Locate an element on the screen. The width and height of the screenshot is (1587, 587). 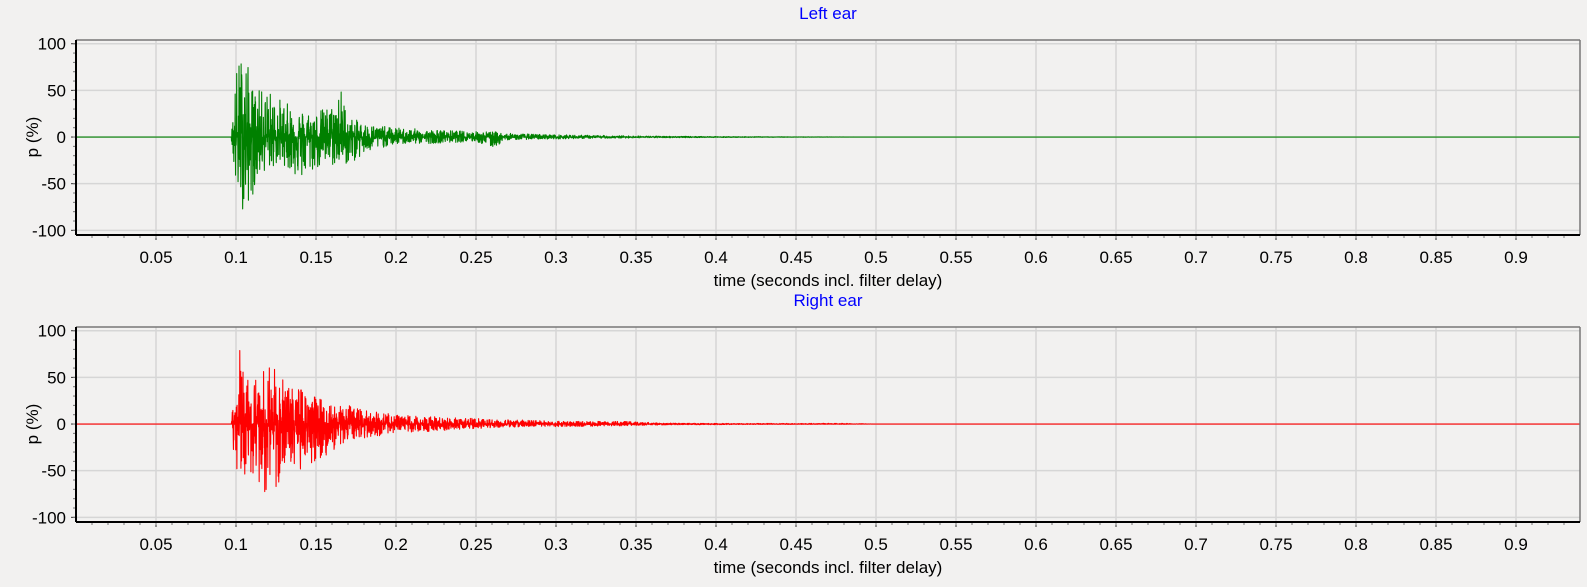
chart-title: Right ear is located at coordinates (828, 300).